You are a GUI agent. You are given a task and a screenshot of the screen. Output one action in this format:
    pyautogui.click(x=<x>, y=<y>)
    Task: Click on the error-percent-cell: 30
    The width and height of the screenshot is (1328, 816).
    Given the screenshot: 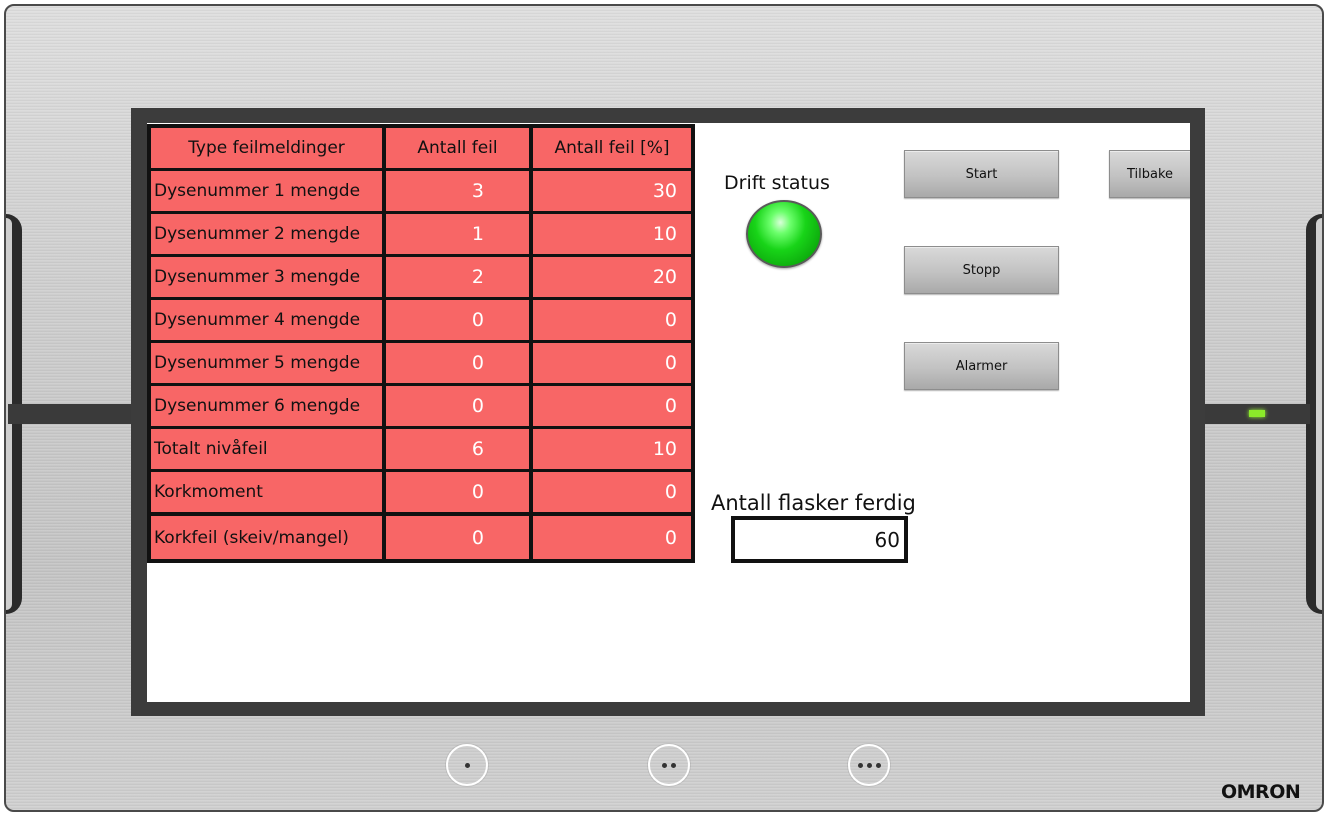 What is the action you would take?
    pyautogui.click(x=612, y=191)
    